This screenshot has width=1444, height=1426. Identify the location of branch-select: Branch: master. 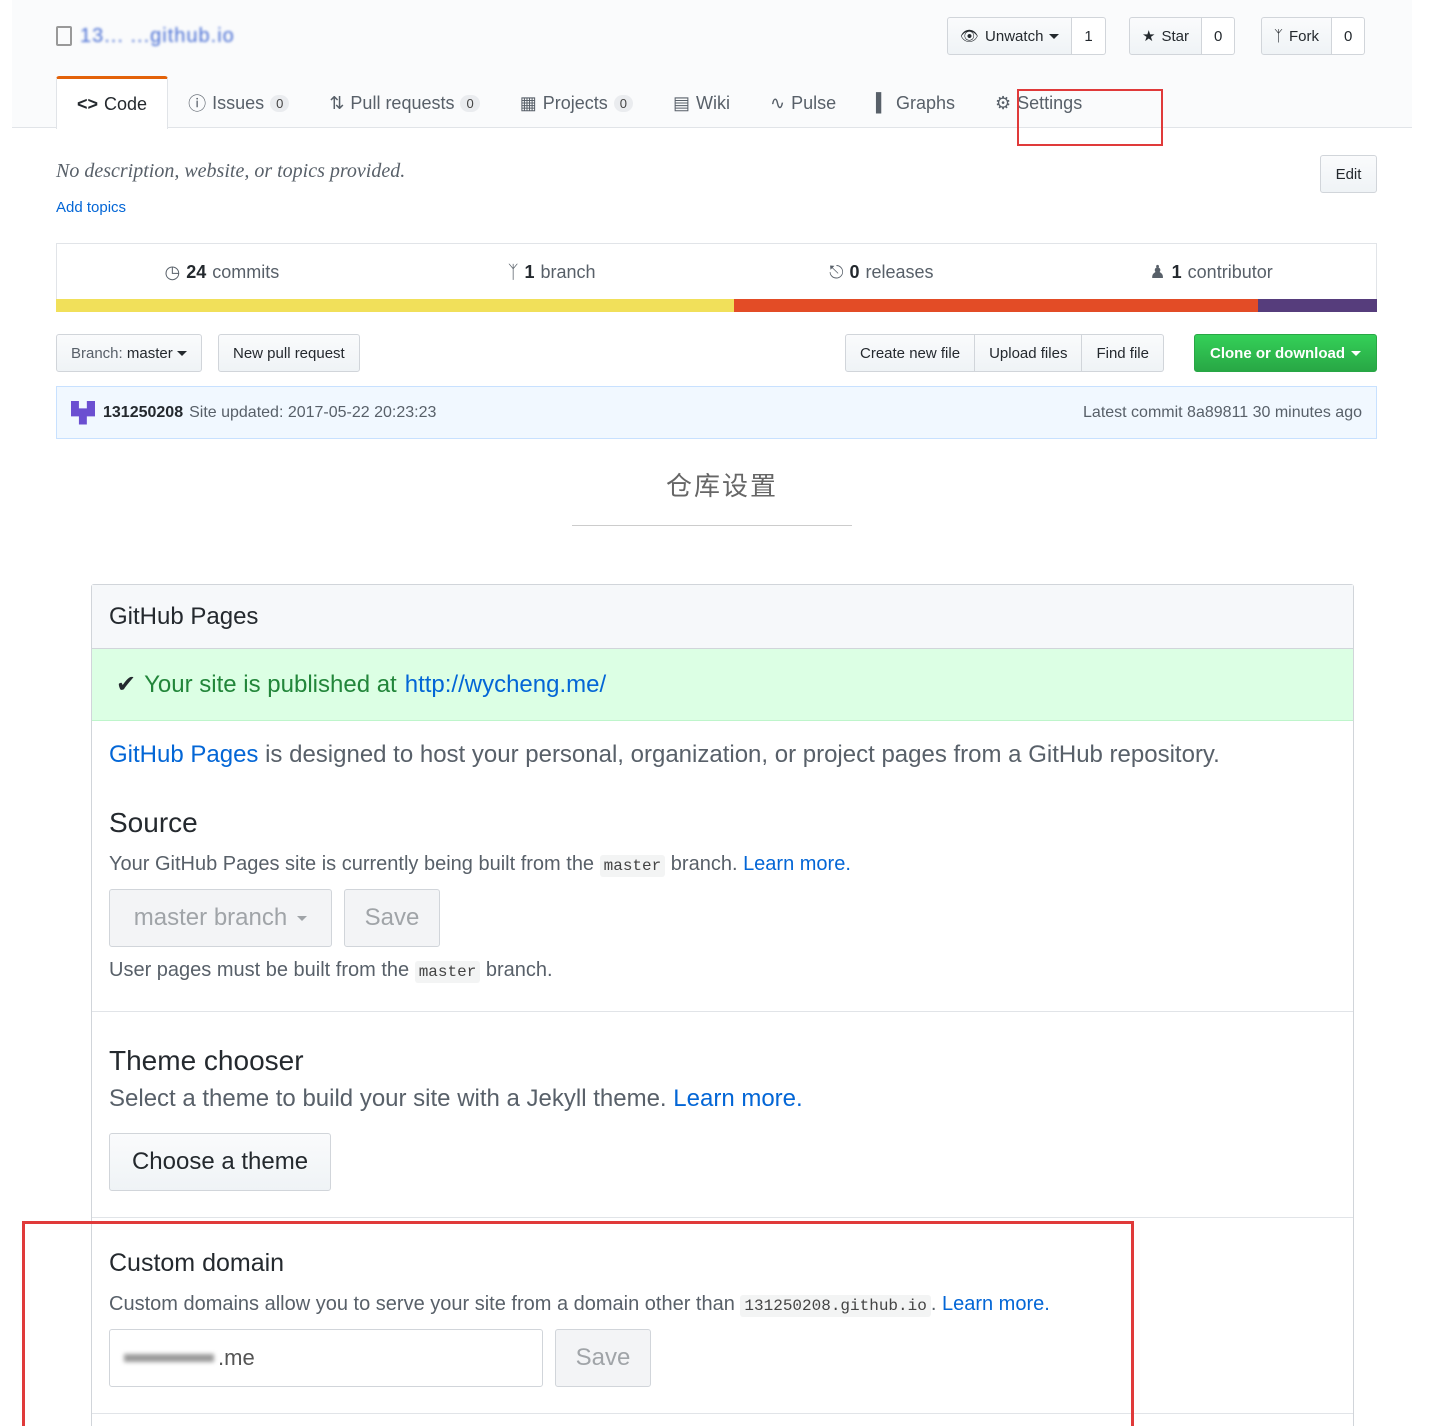
(129, 353).